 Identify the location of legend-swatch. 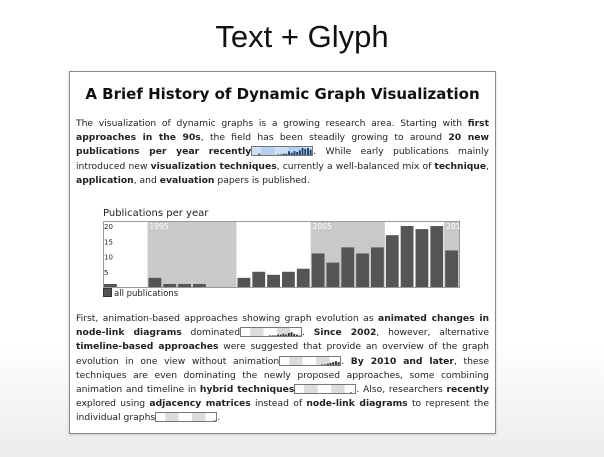
(107, 292).